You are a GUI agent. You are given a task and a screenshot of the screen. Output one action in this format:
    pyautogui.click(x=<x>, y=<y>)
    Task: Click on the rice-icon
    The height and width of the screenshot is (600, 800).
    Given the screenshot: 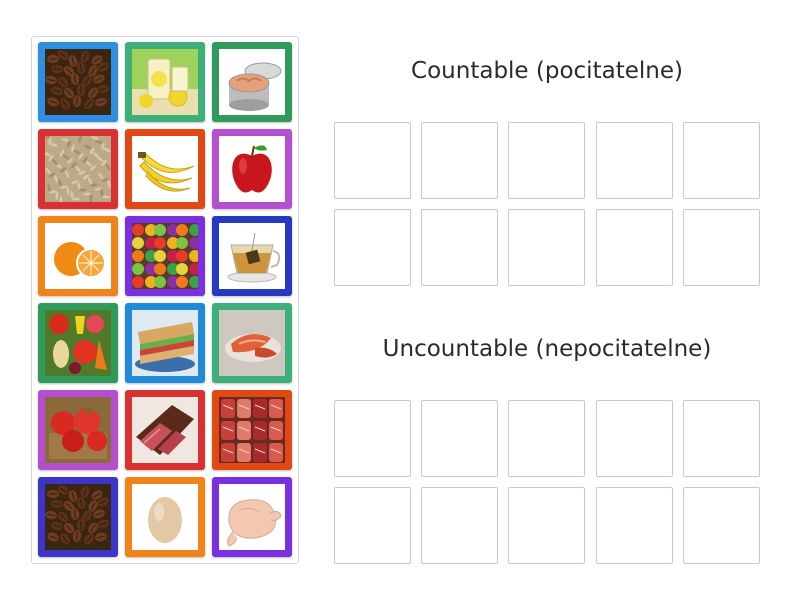 What is the action you would take?
    pyautogui.click(x=78, y=169)
    